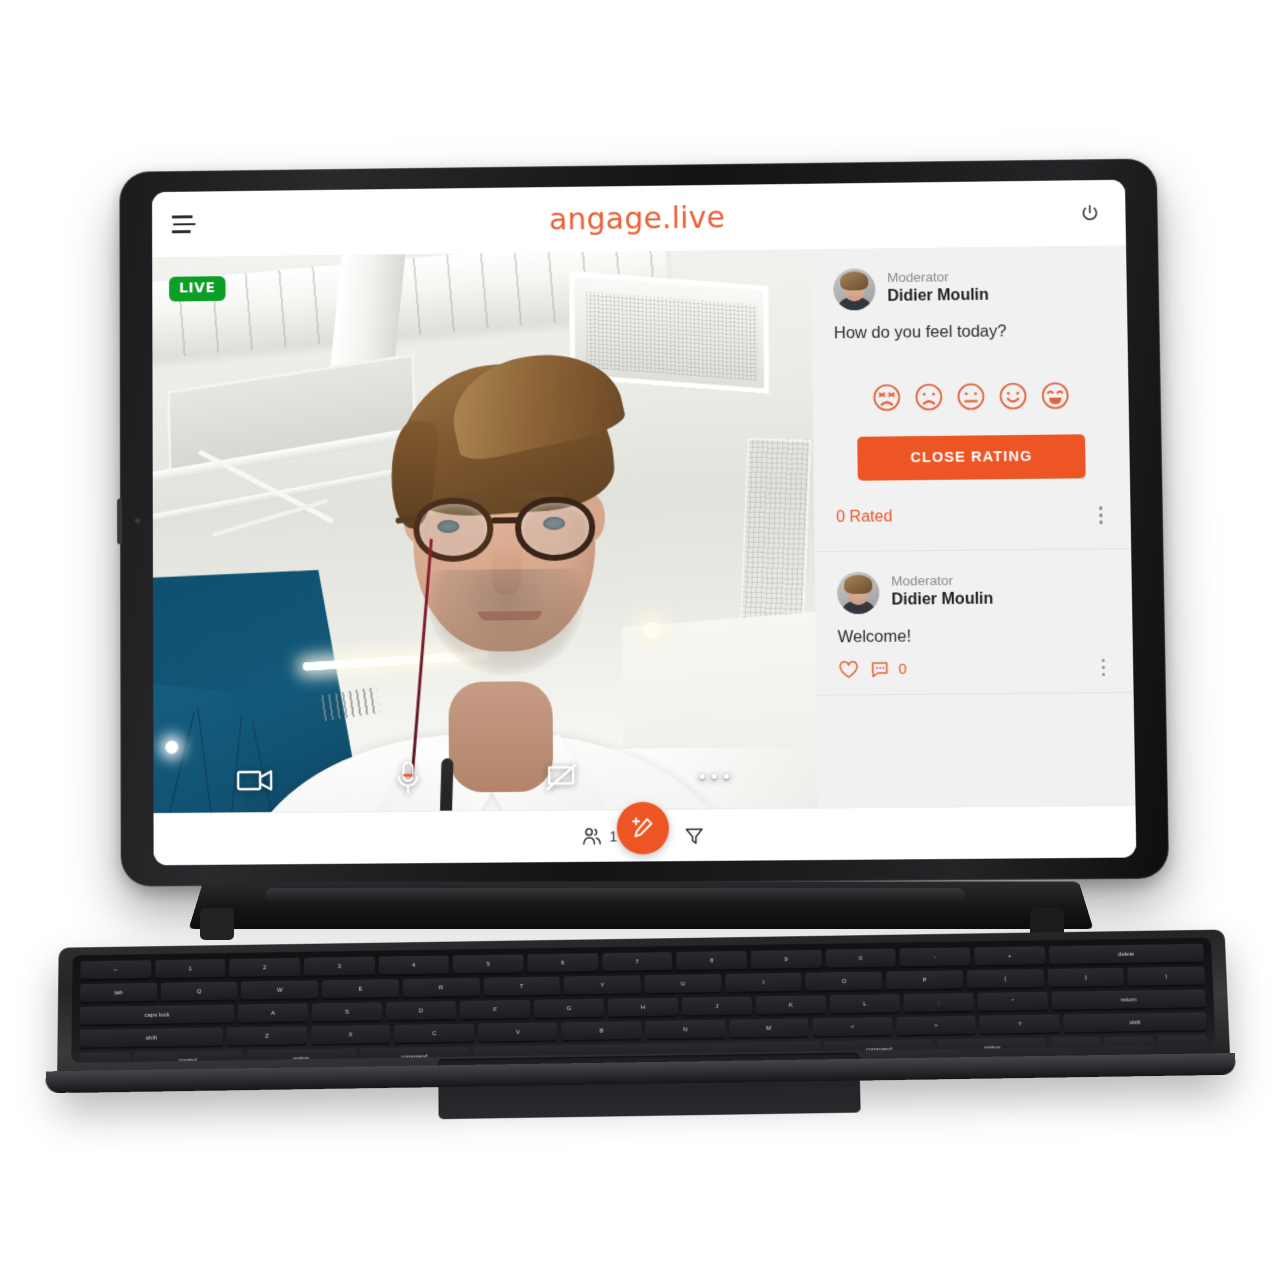 The image size is (1280, 1280). Describe the element at coordinates (935, 957) in the screenshot. I see `keyboard-key: -` at that location.